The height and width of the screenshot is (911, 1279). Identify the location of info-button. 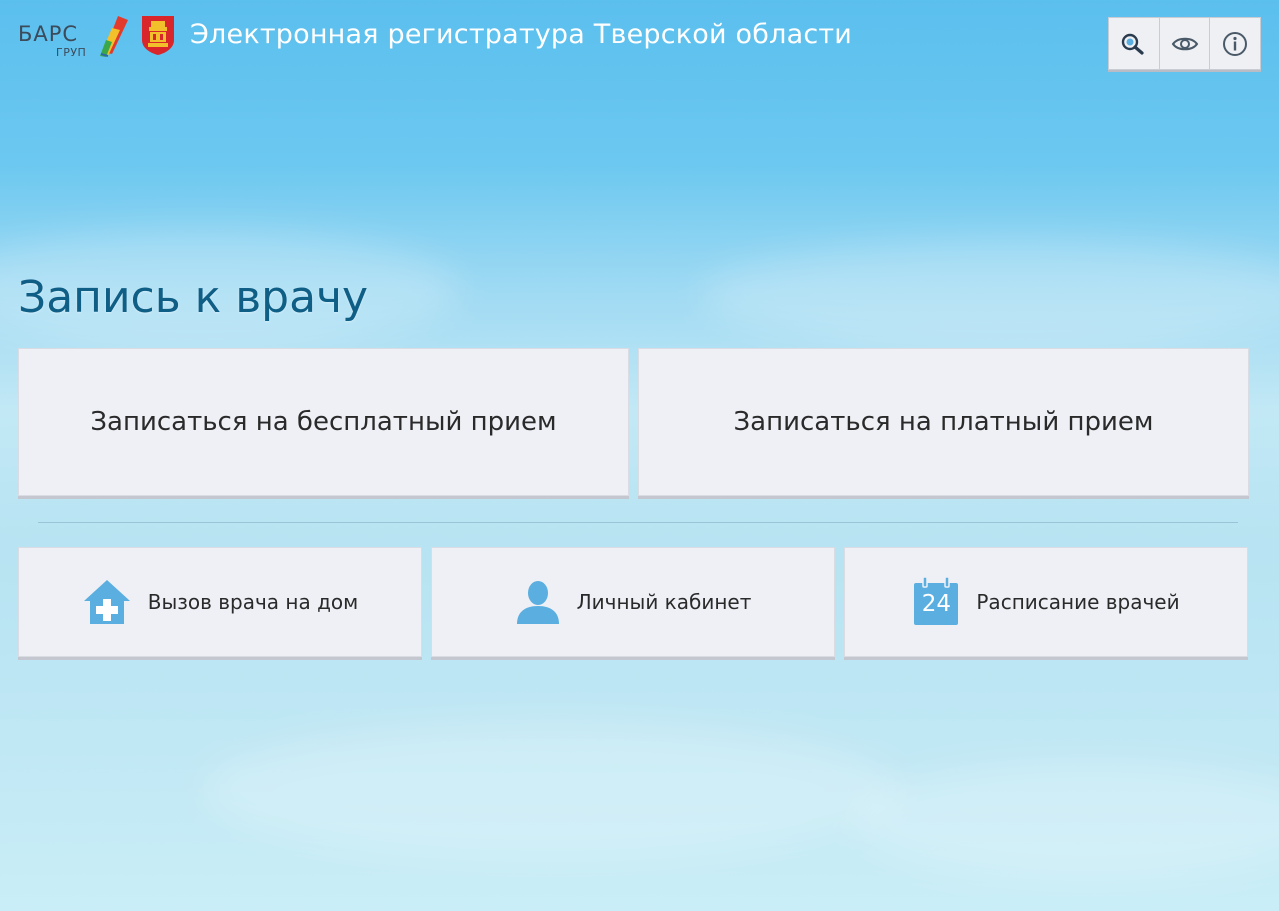
(1235, 43).